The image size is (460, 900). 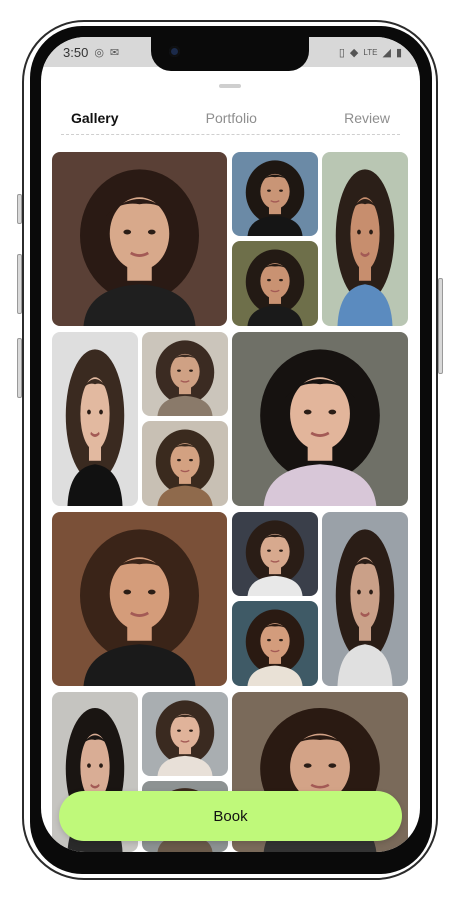 I want to click on volume-down-button, so click(x=19, y=368).